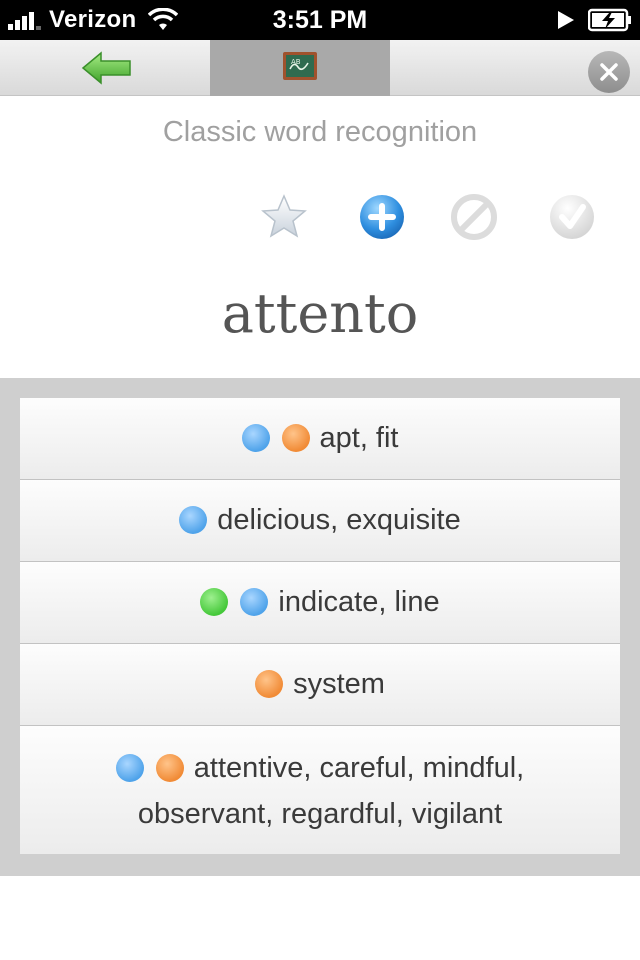  I want to click on answer-line: delicious, exquisite, so click(320, 520).